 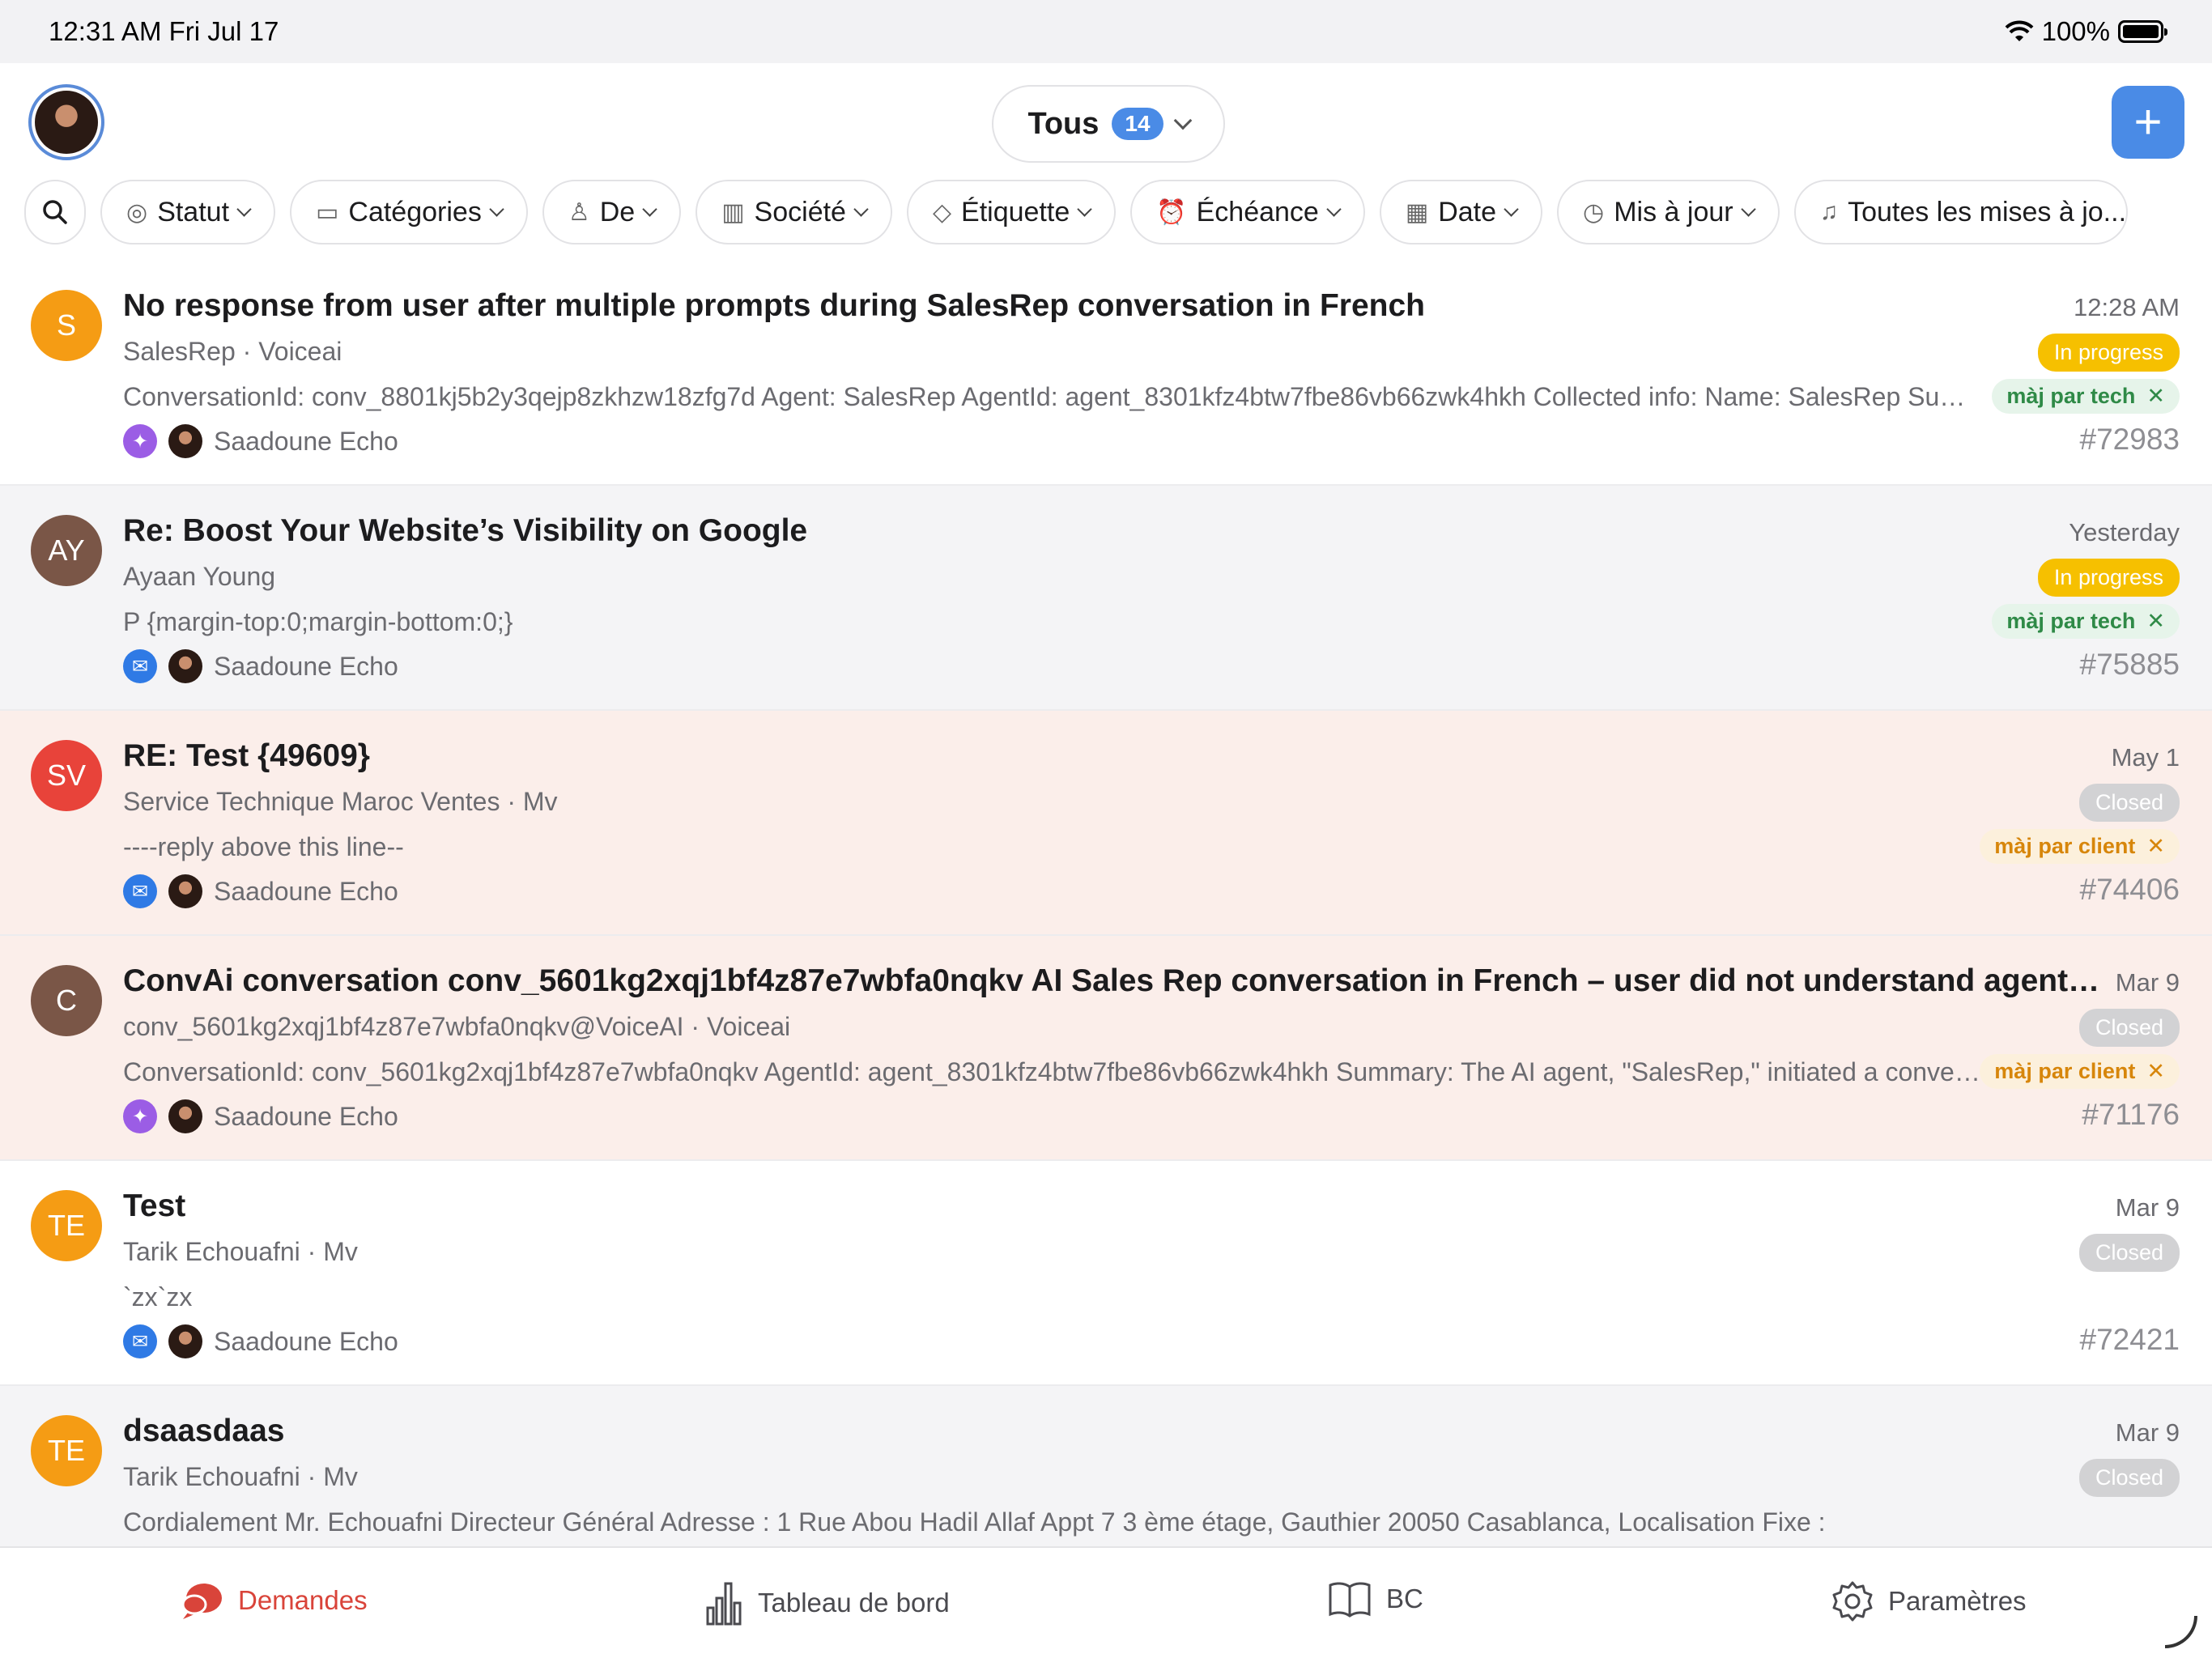 What do you see at coordinates (415, 211) in the screenshot?
I see `filter-label: Catégories` at bounding box center [415, 211].